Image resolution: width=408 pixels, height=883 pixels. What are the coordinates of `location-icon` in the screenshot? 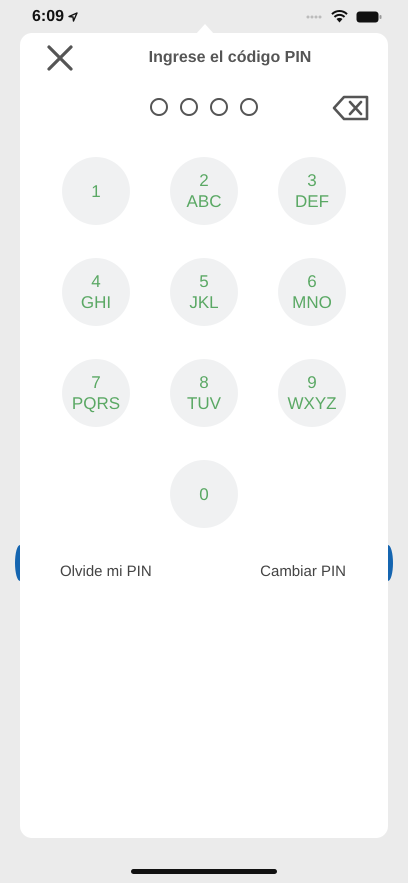 It's located at (73, 17).